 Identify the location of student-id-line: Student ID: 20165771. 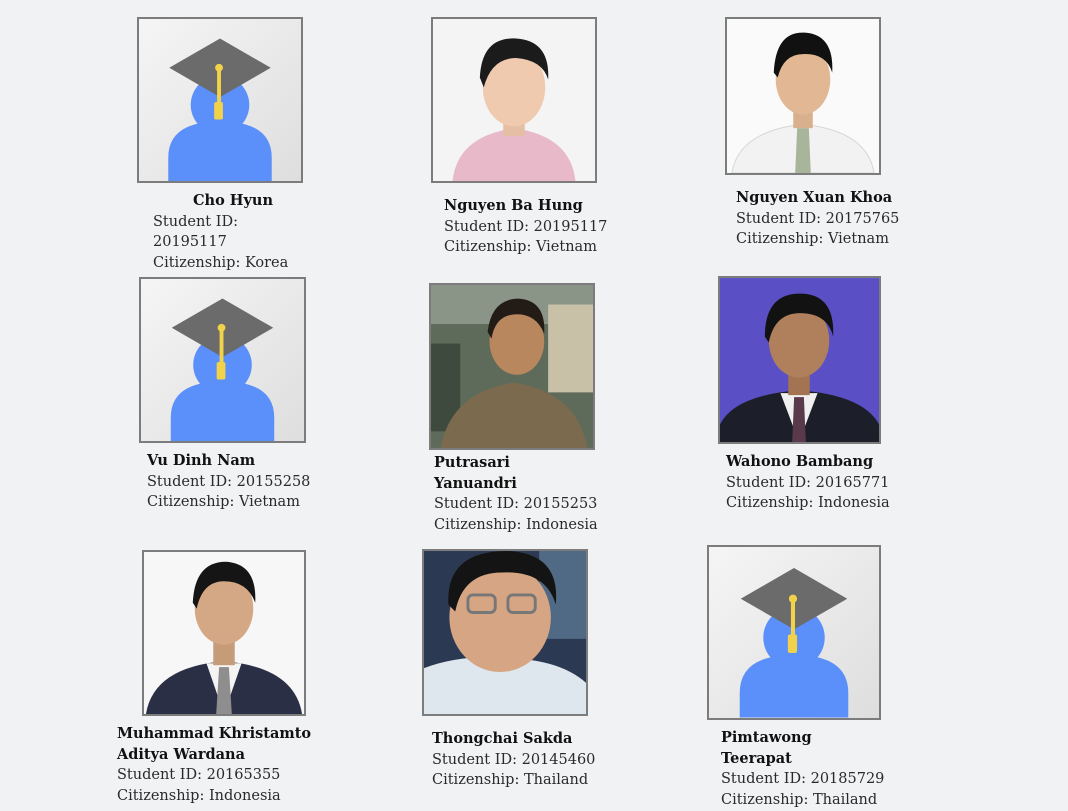
(808, 483).